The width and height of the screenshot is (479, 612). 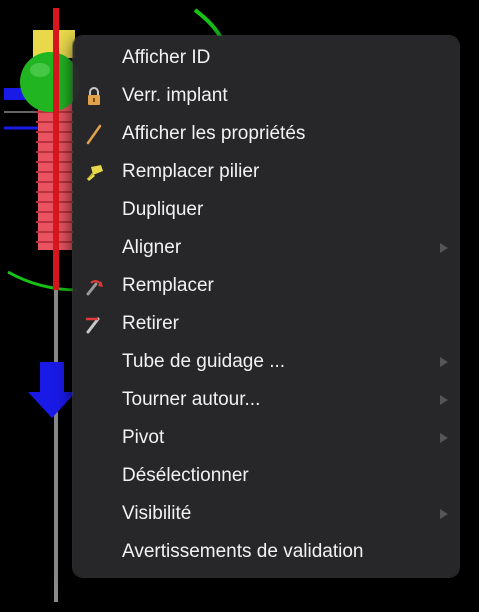 What do you see at coordinates (191, 171) in the screenshot?
I see `menu-item-label: Remplacer pilier` at bounding box center [191, 171].